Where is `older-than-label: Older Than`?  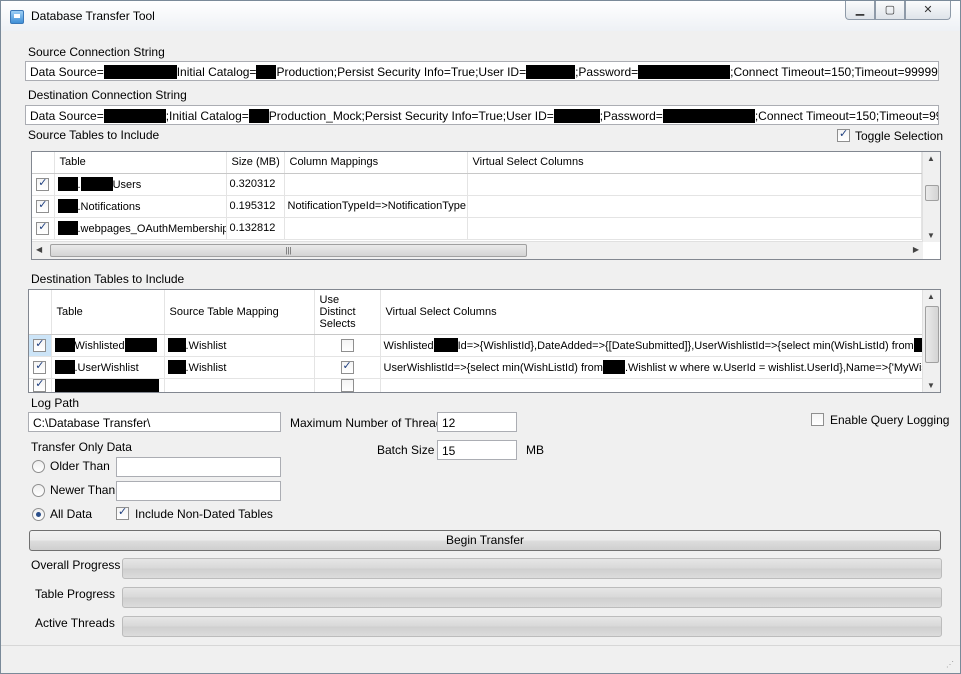
older-than-label: Older Than is located at coordinates (80, 466).